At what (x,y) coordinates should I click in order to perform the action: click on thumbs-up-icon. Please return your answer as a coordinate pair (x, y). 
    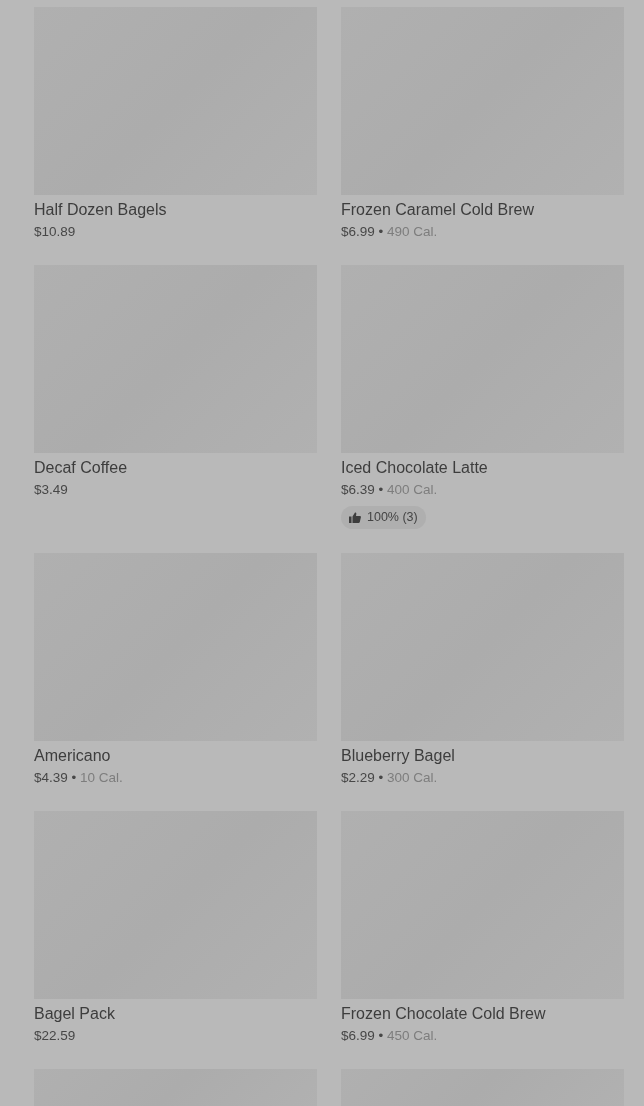
    Looking at the image, I should click on (355, 517).